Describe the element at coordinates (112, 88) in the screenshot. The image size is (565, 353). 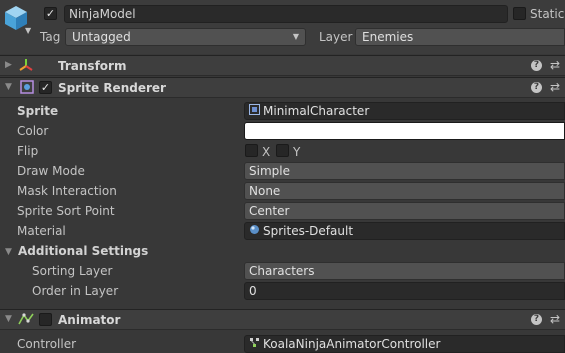
I see `sprite-renderer-title: Sprite Renderer` at that location.